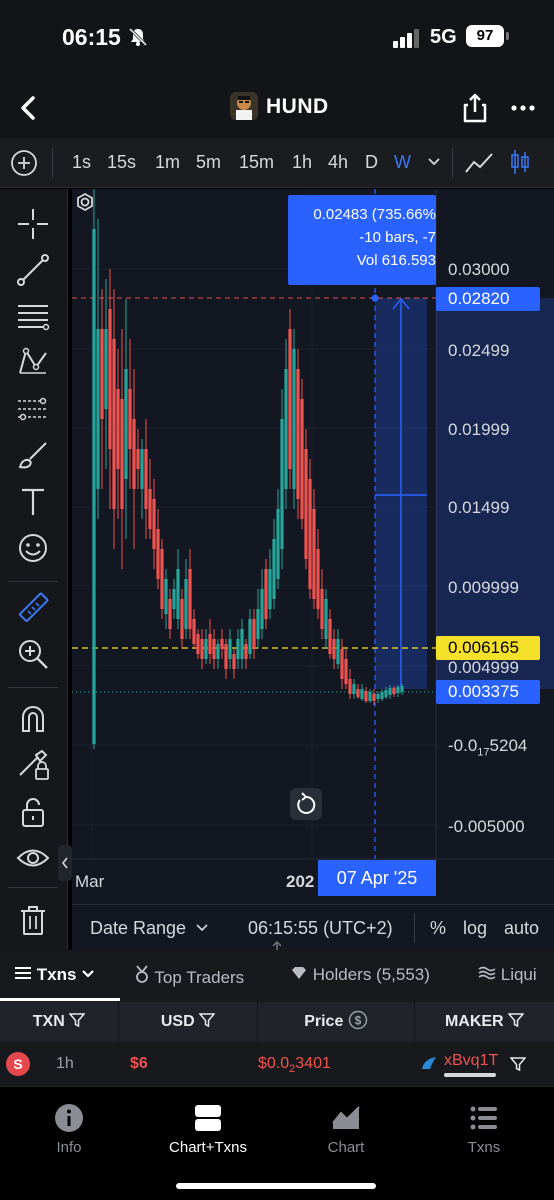  I want to click on tools-divider, so click(33, 581).